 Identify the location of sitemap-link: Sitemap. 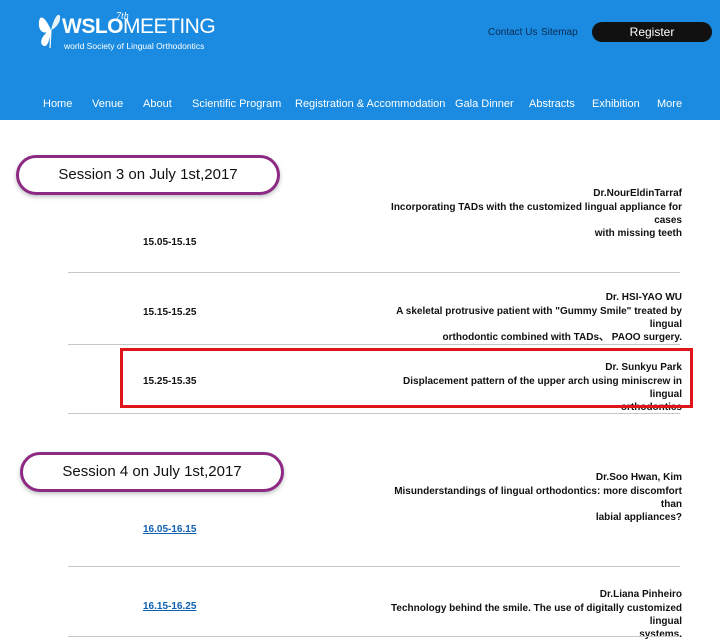
(559, 32).